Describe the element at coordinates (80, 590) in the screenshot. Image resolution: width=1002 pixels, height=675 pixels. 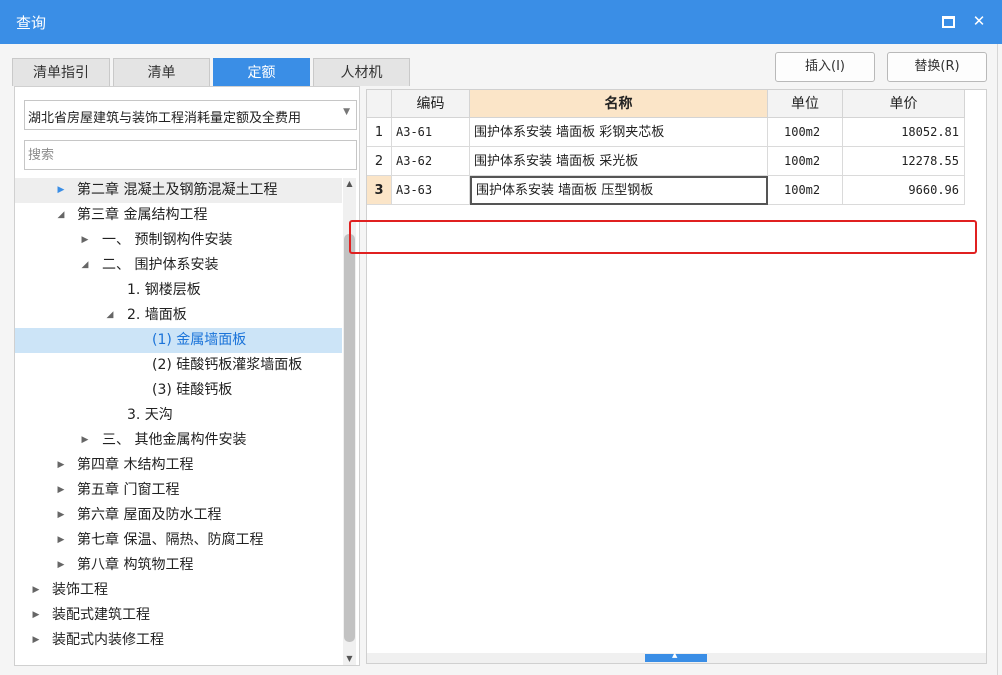
I see `tree-item-label: 装饰工程` at that location.